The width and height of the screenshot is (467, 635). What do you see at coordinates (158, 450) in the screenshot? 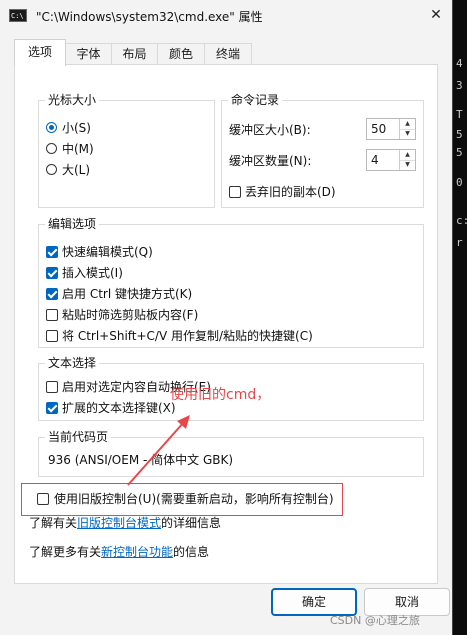
I see `annotation-arrow` at bounding box center [158, 450].